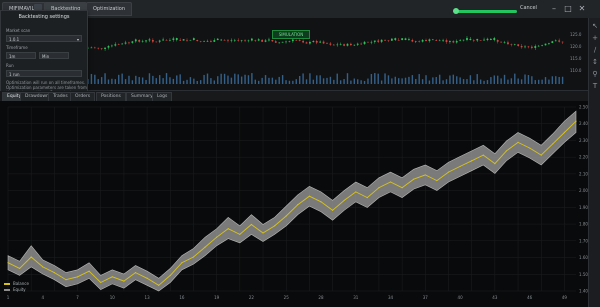  I want to click on y-tick-label: 2.50, so click(583, 107).